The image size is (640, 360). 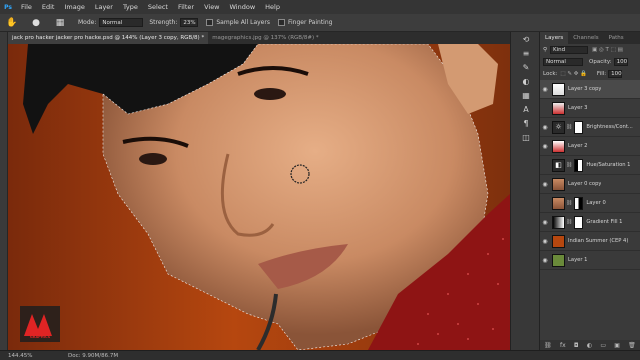 What do you see at coordinates (598, 241) in the screenshot?
I see `layer-name: Indian Summer (CEP 4)` at bounding box center [598, 241].